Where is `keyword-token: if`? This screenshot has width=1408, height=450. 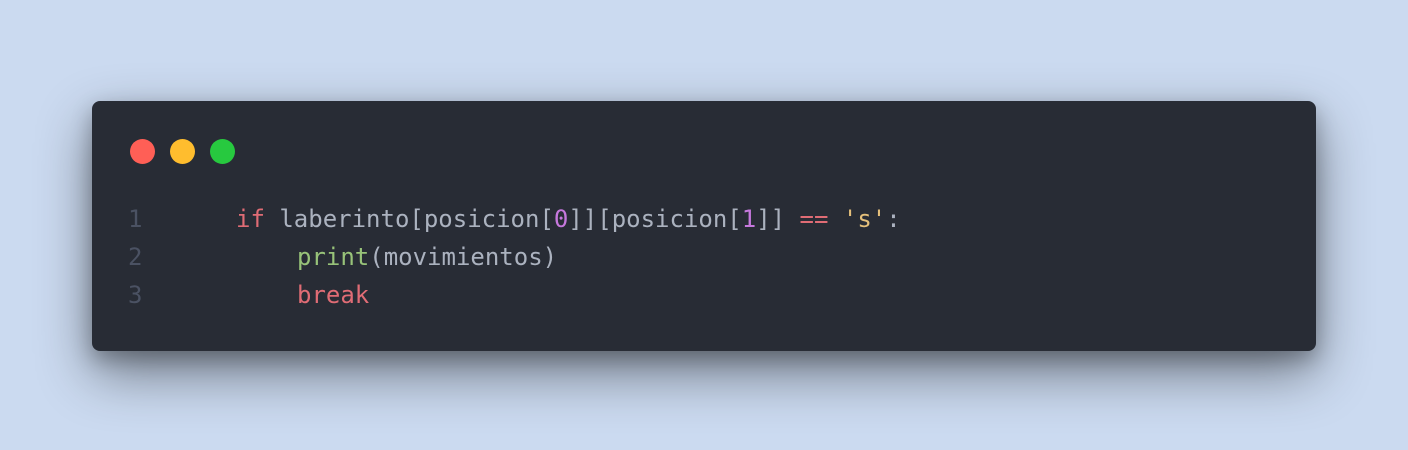
keyword-token: if is located at coordinates (250, 219).